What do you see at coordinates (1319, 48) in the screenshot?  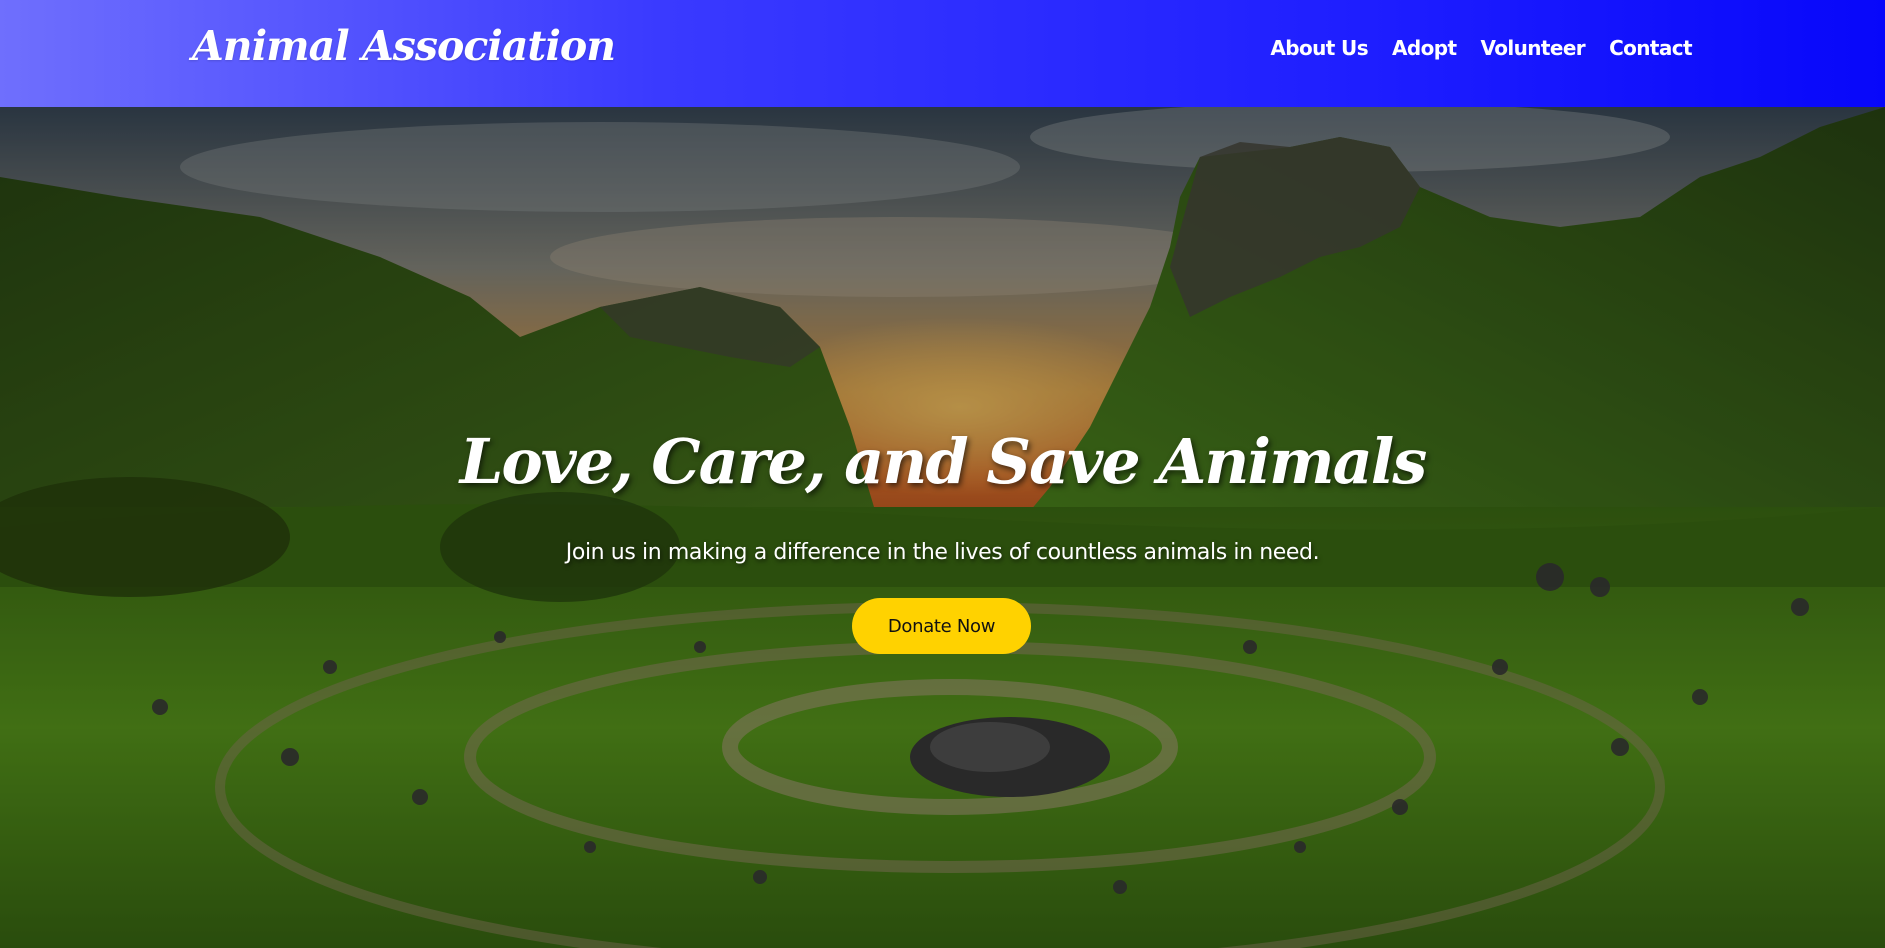 I see `nav-link-about-us: About Us` at bounding box center [1319, 48].